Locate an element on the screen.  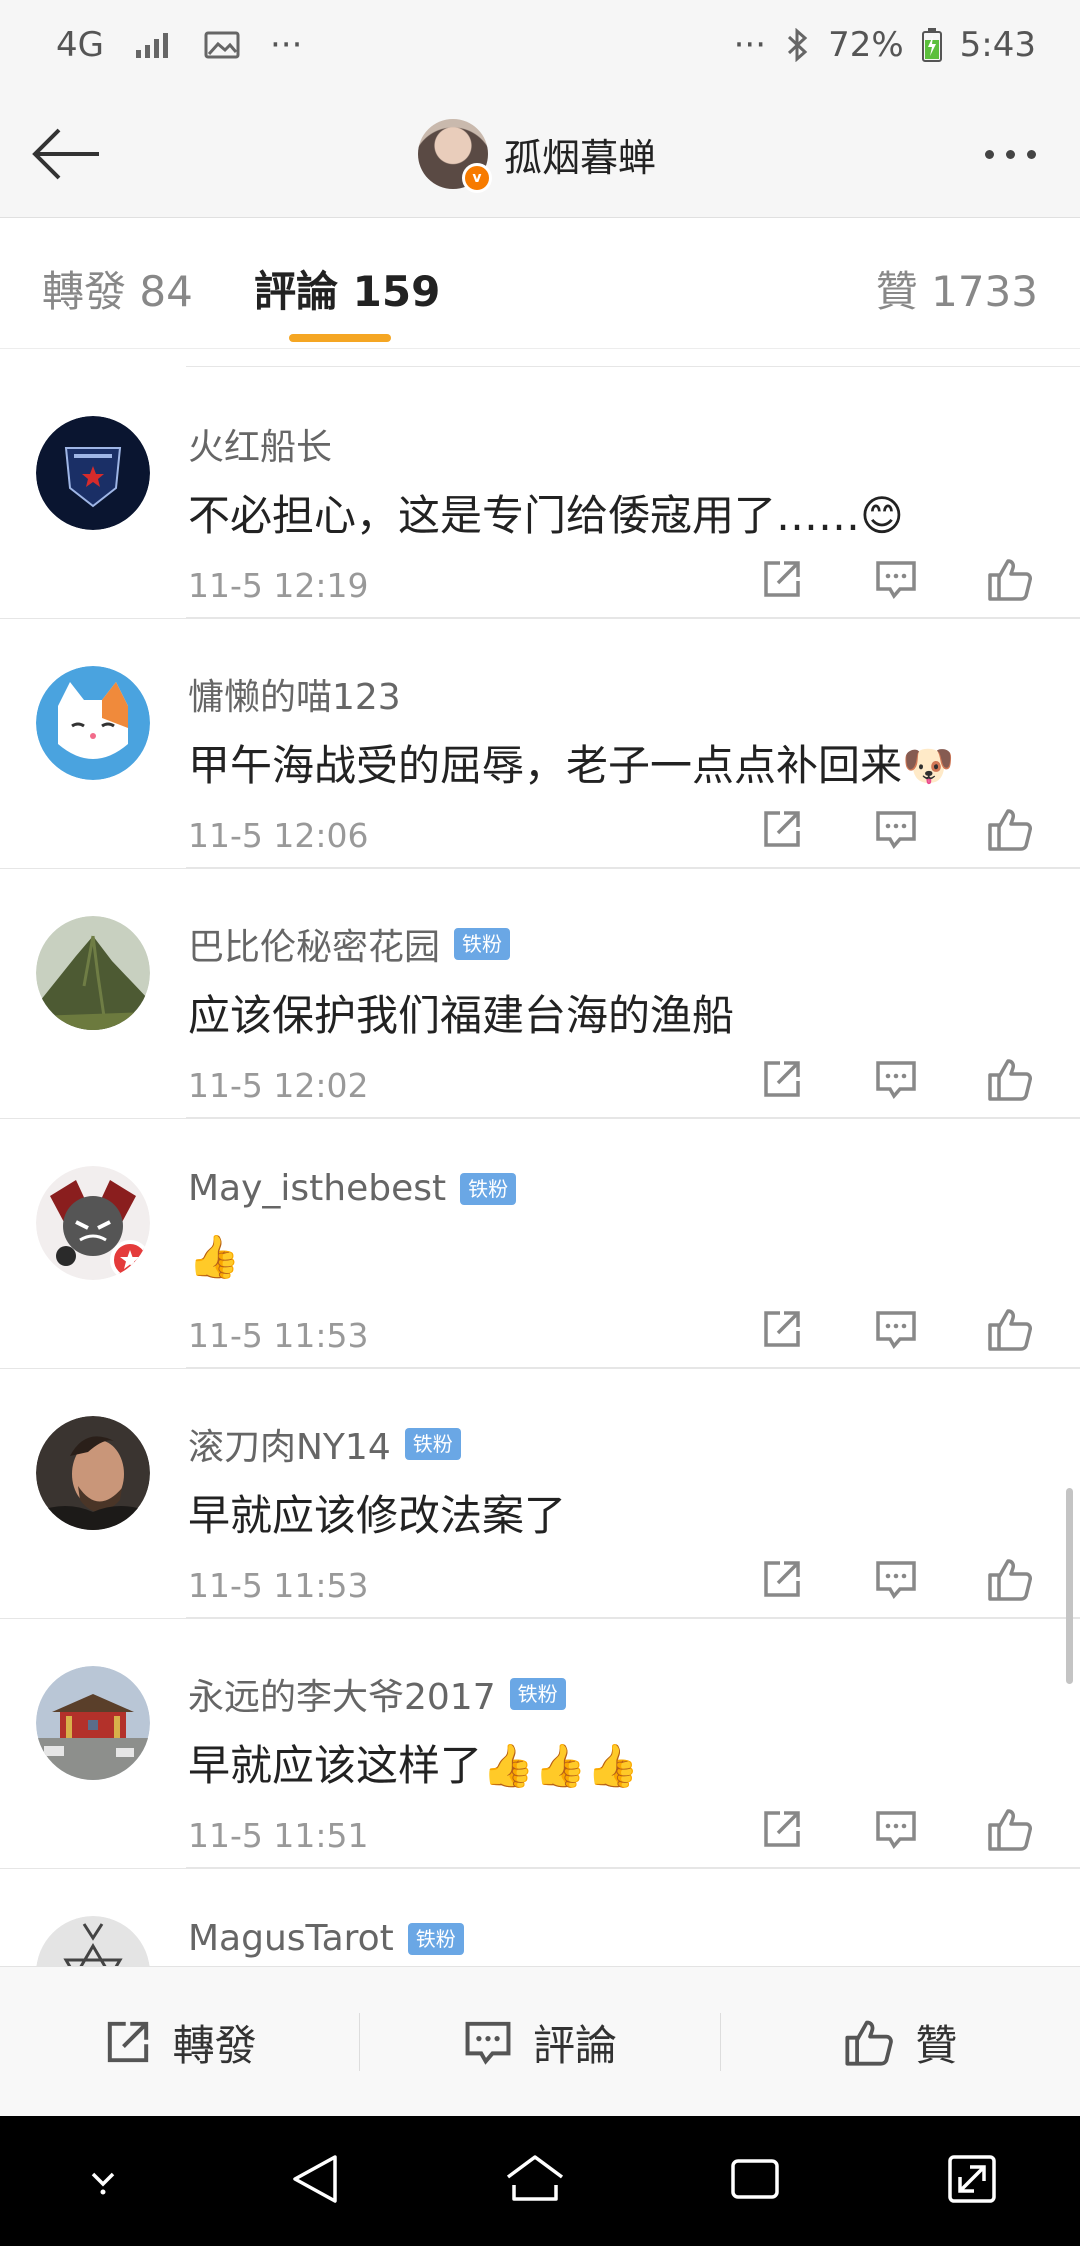
commenter-name: 火红船长 is located at coordinates (260, 444).